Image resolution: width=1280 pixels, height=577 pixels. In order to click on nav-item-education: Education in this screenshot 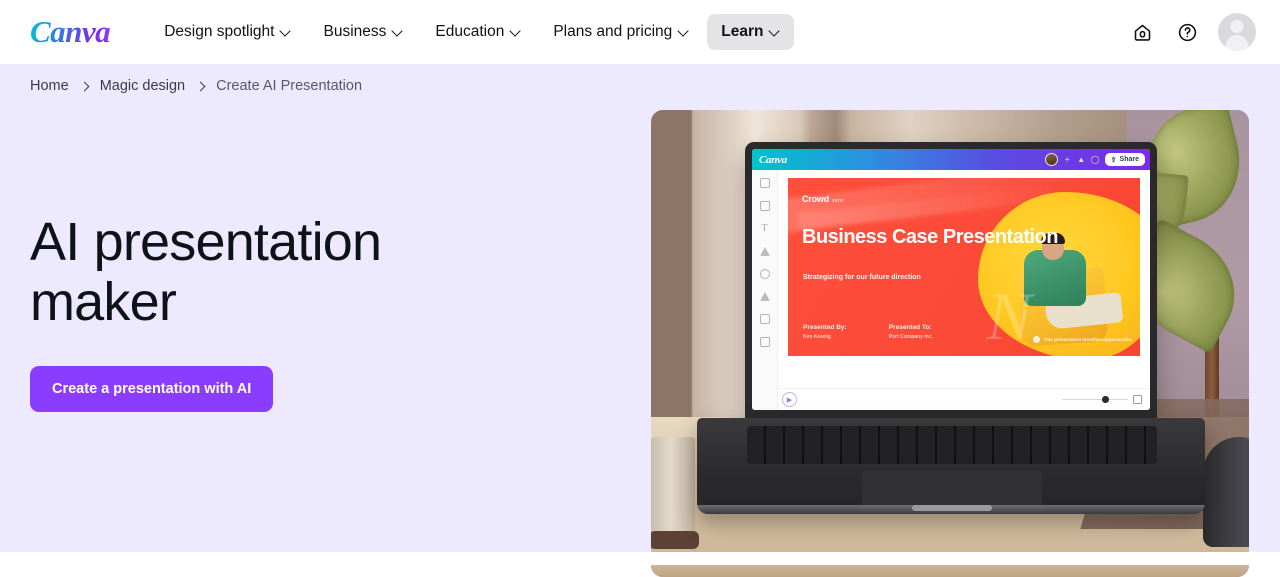, I will do `click(478, 32)`.